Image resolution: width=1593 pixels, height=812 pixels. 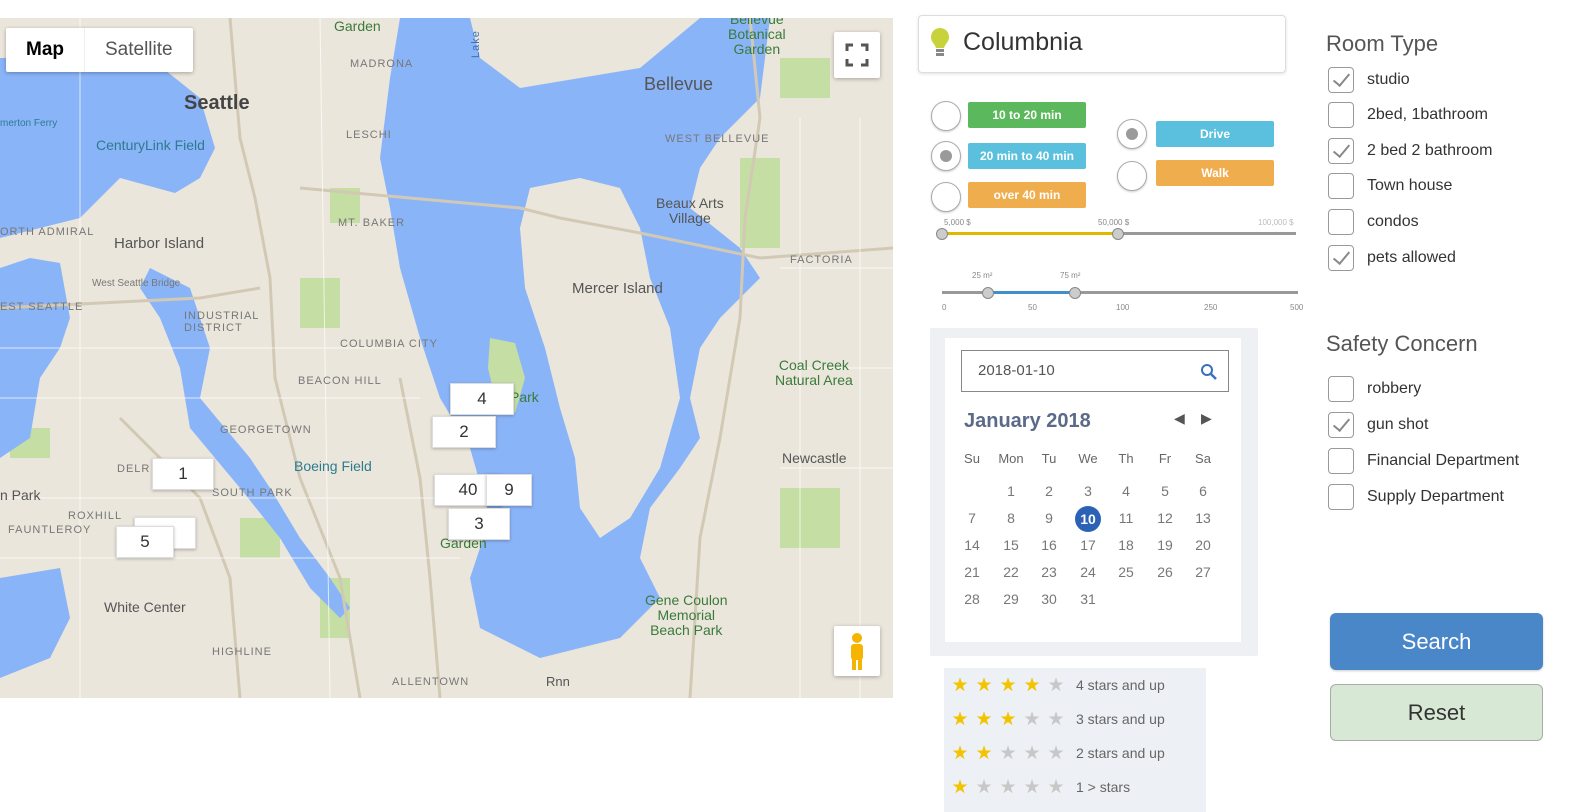 What do you see at coordinates (1011, 572) in the screenshot?
I see `calendar-day: 22` at bounding box center [1011, 572].